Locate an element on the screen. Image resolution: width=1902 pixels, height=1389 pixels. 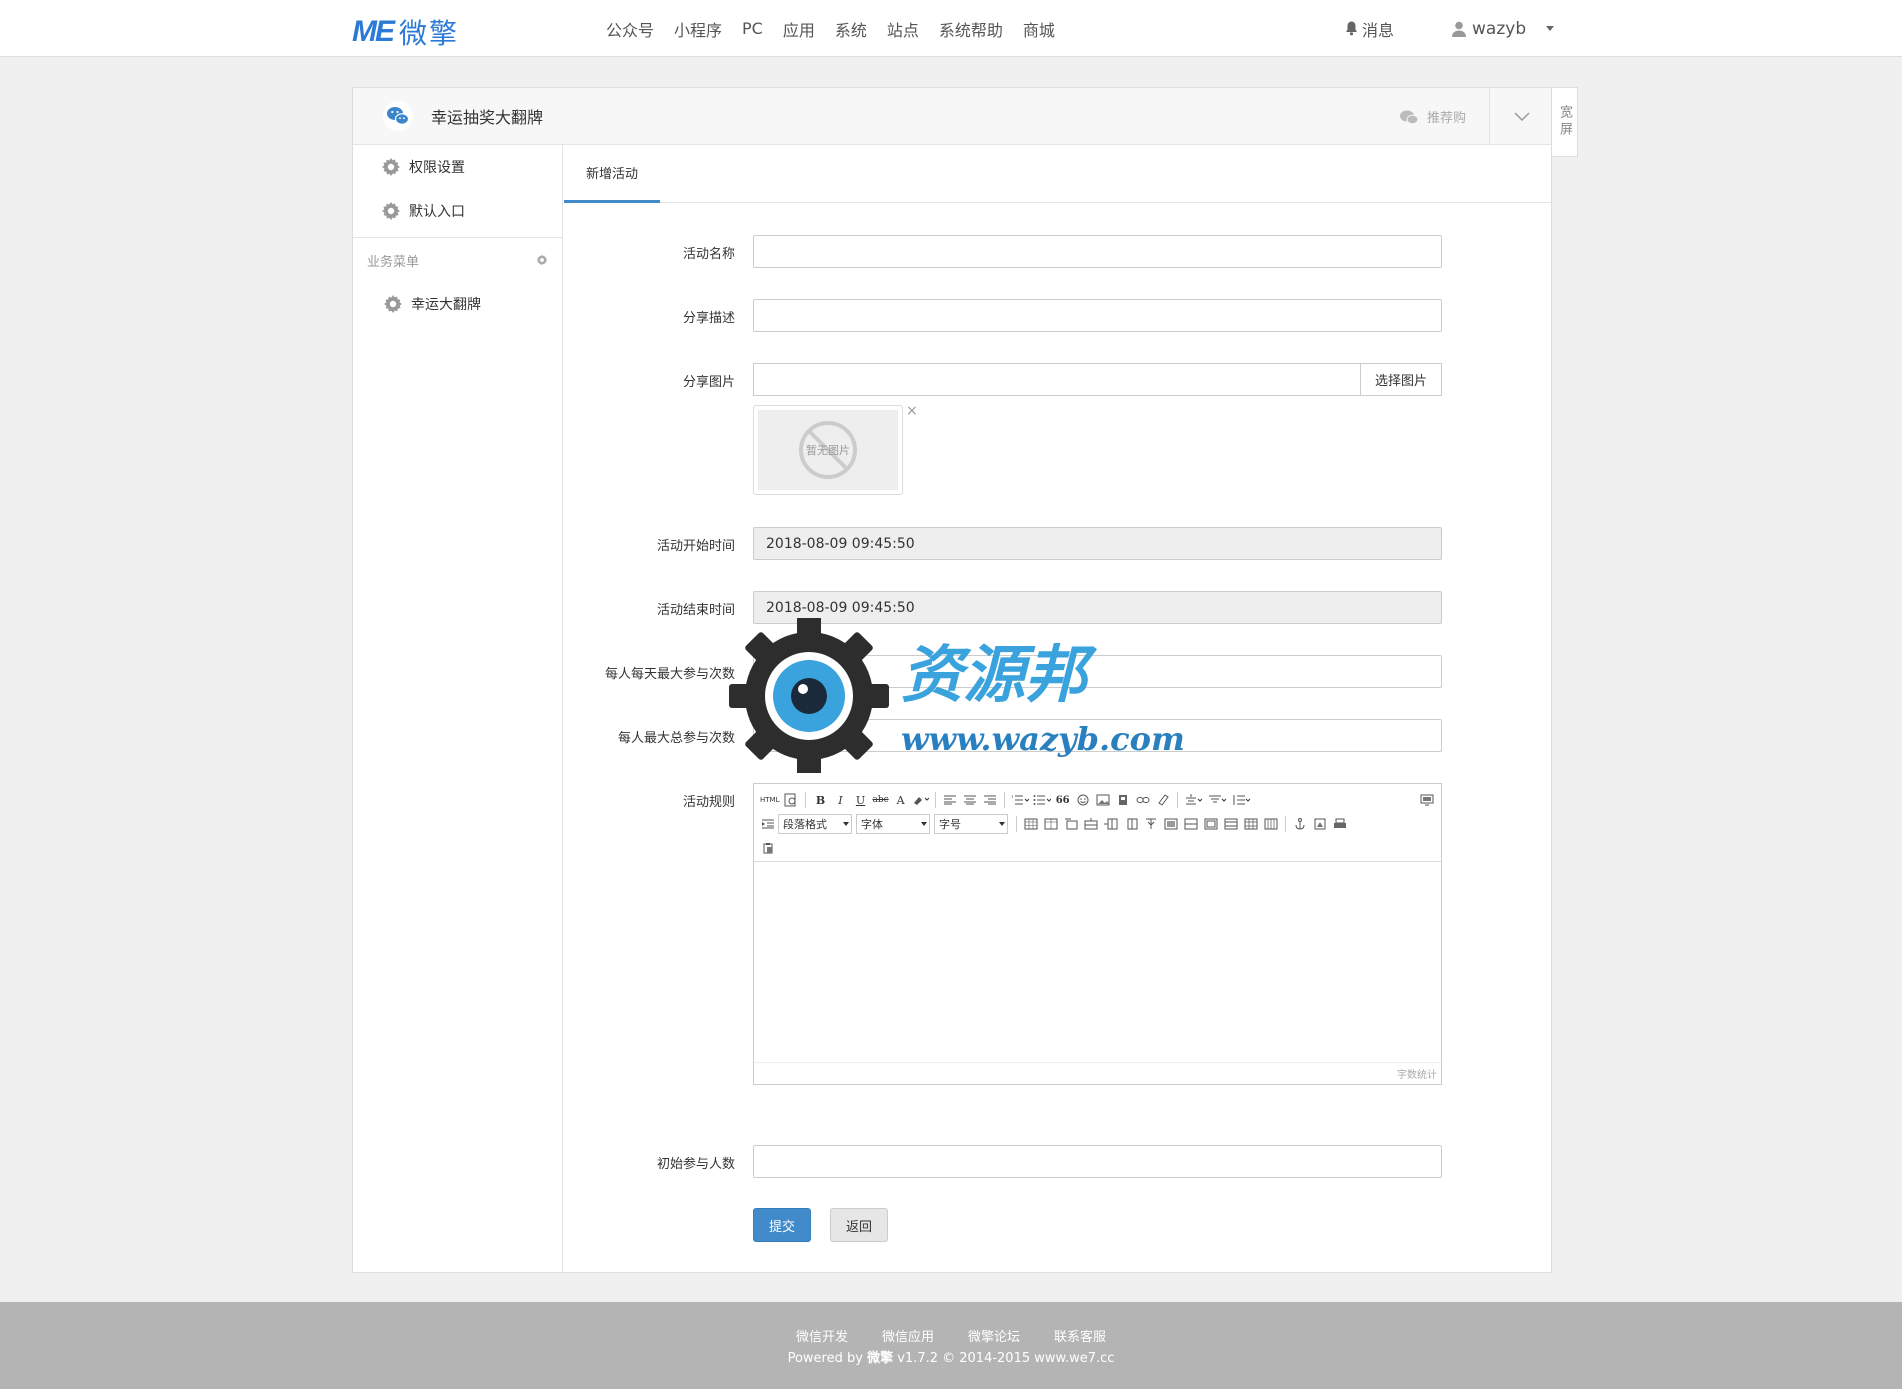
paragraph-format-select: 段落格式 is located at coordinates (815, 824).